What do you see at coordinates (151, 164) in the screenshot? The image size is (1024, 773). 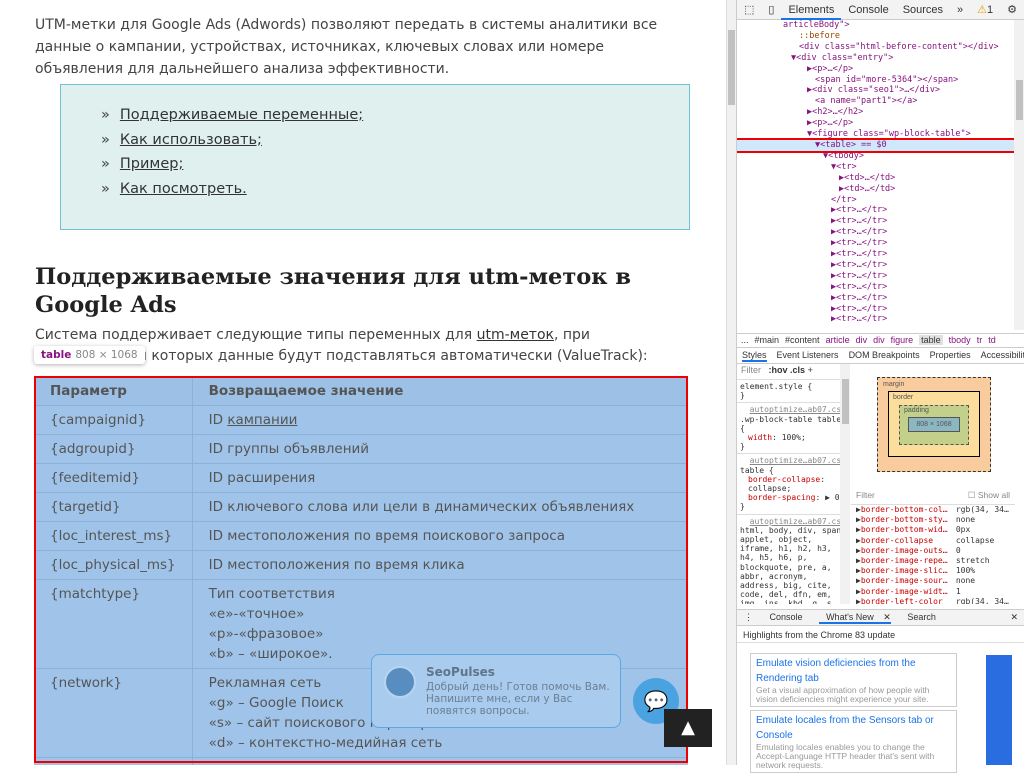 I see `toc-link: Пример;` at bounding box center [151, 164].